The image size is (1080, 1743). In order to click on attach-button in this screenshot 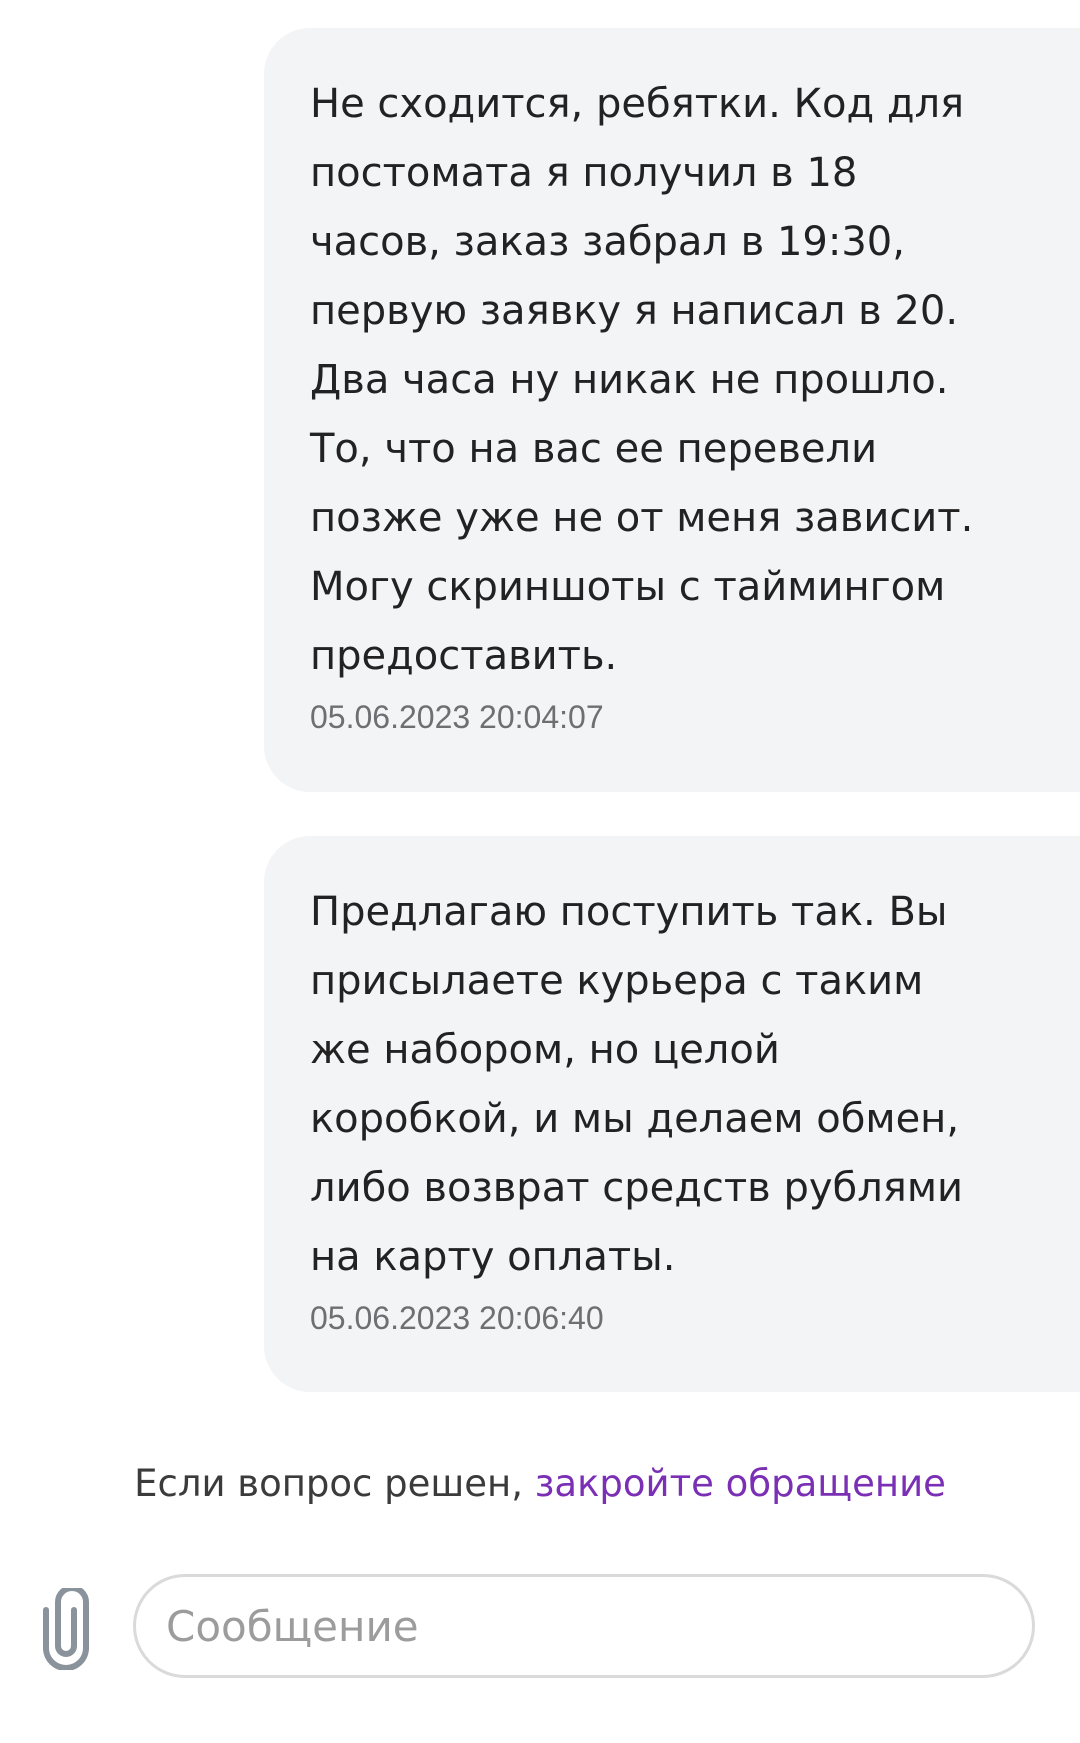, I will do `click(66, 1628)`.